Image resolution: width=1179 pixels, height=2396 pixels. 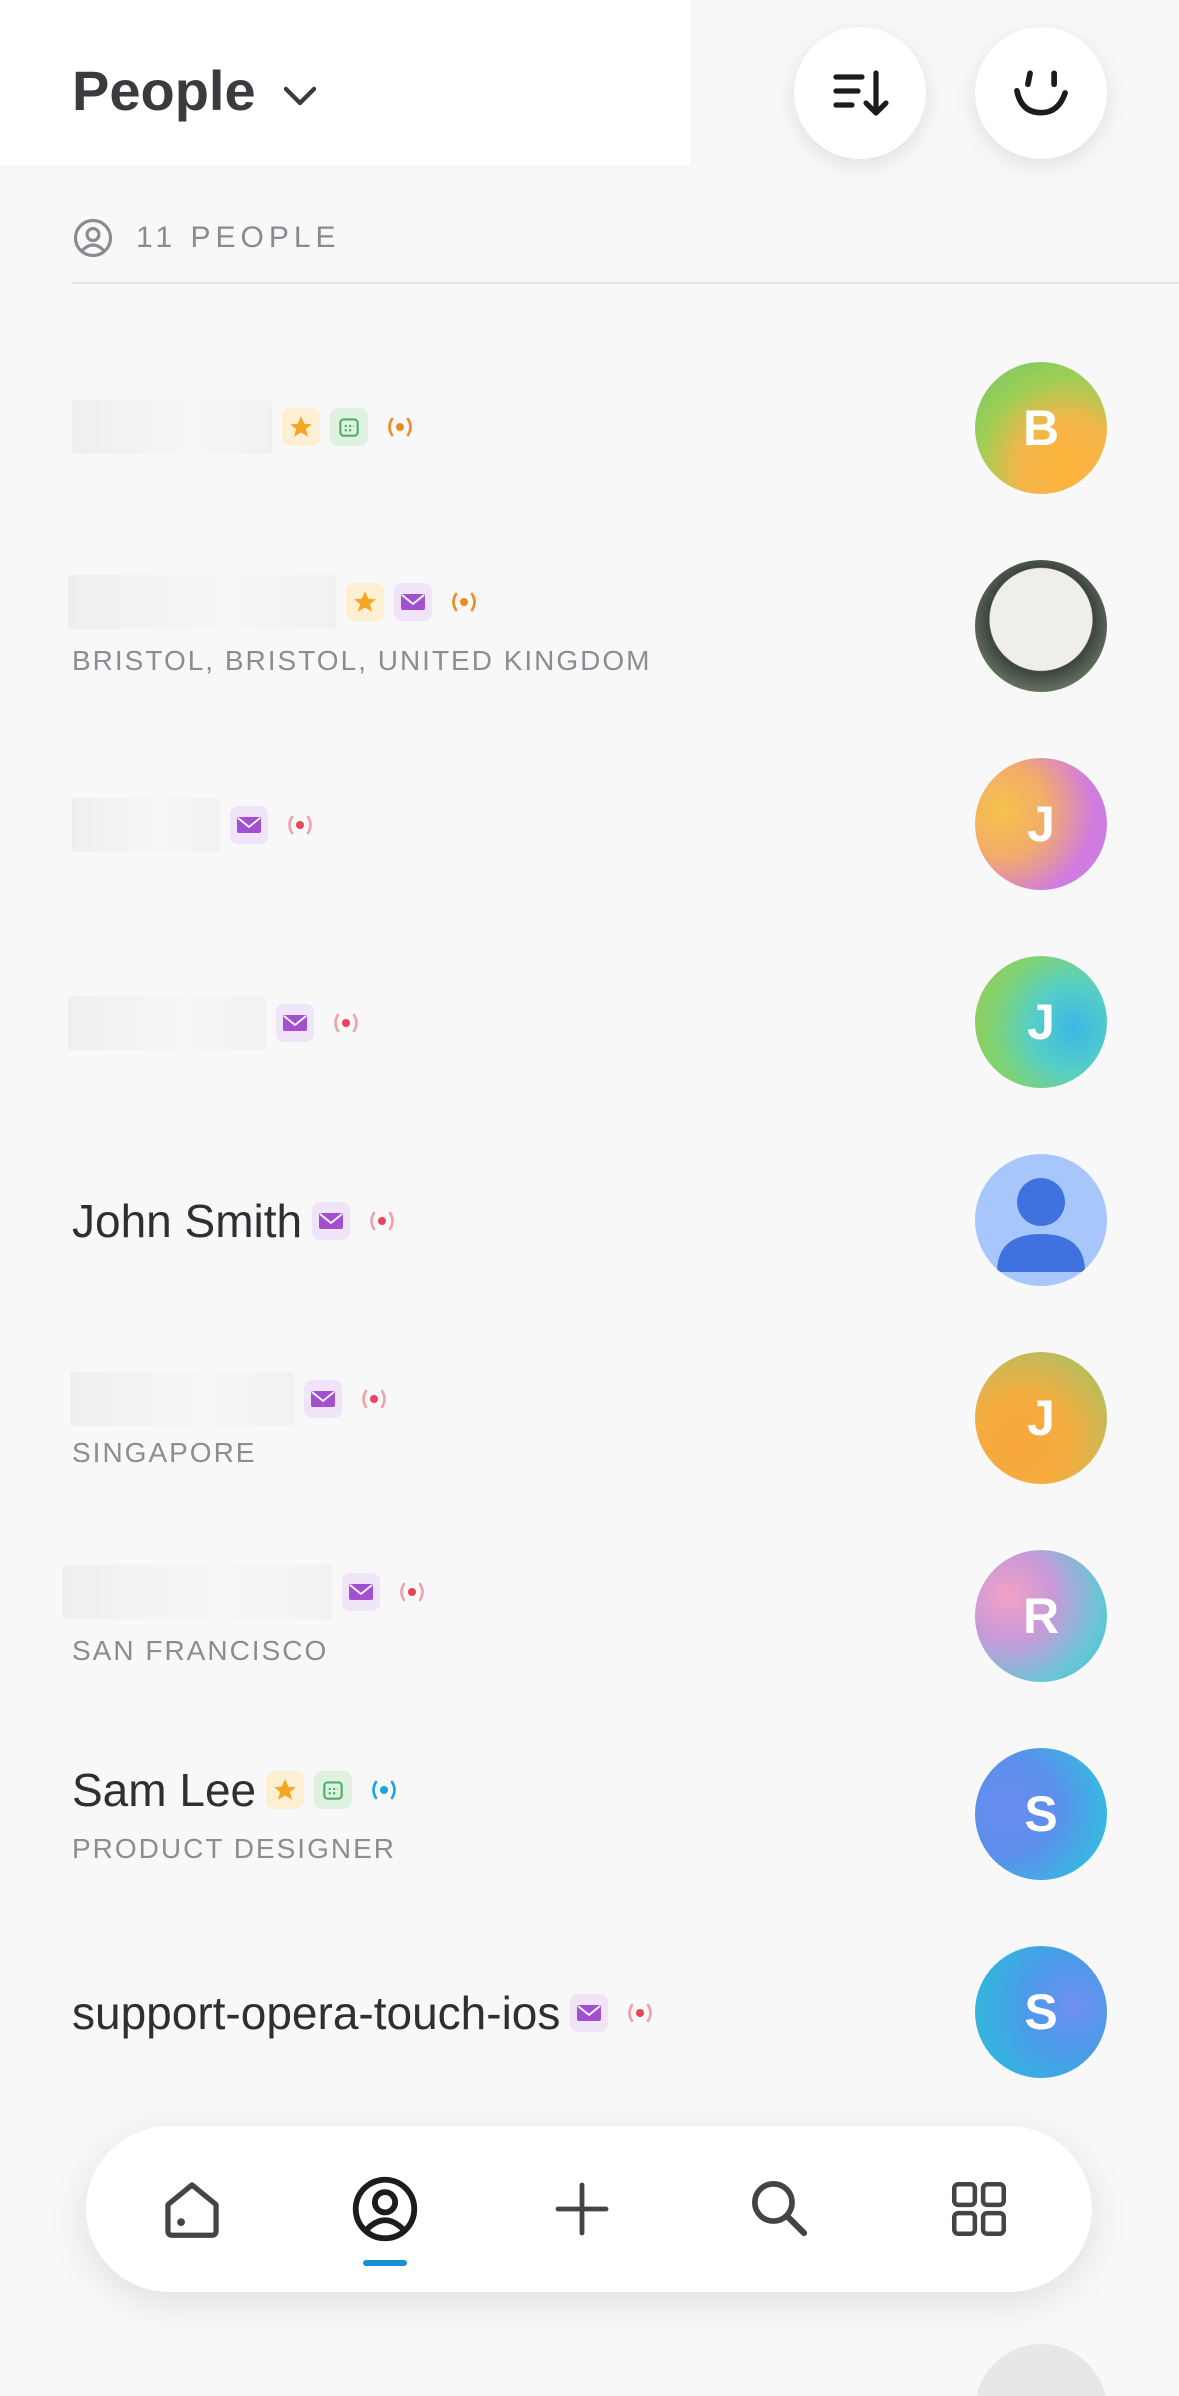 I want to click on person-name-line: John Smith, so click(x=238, y=1221).